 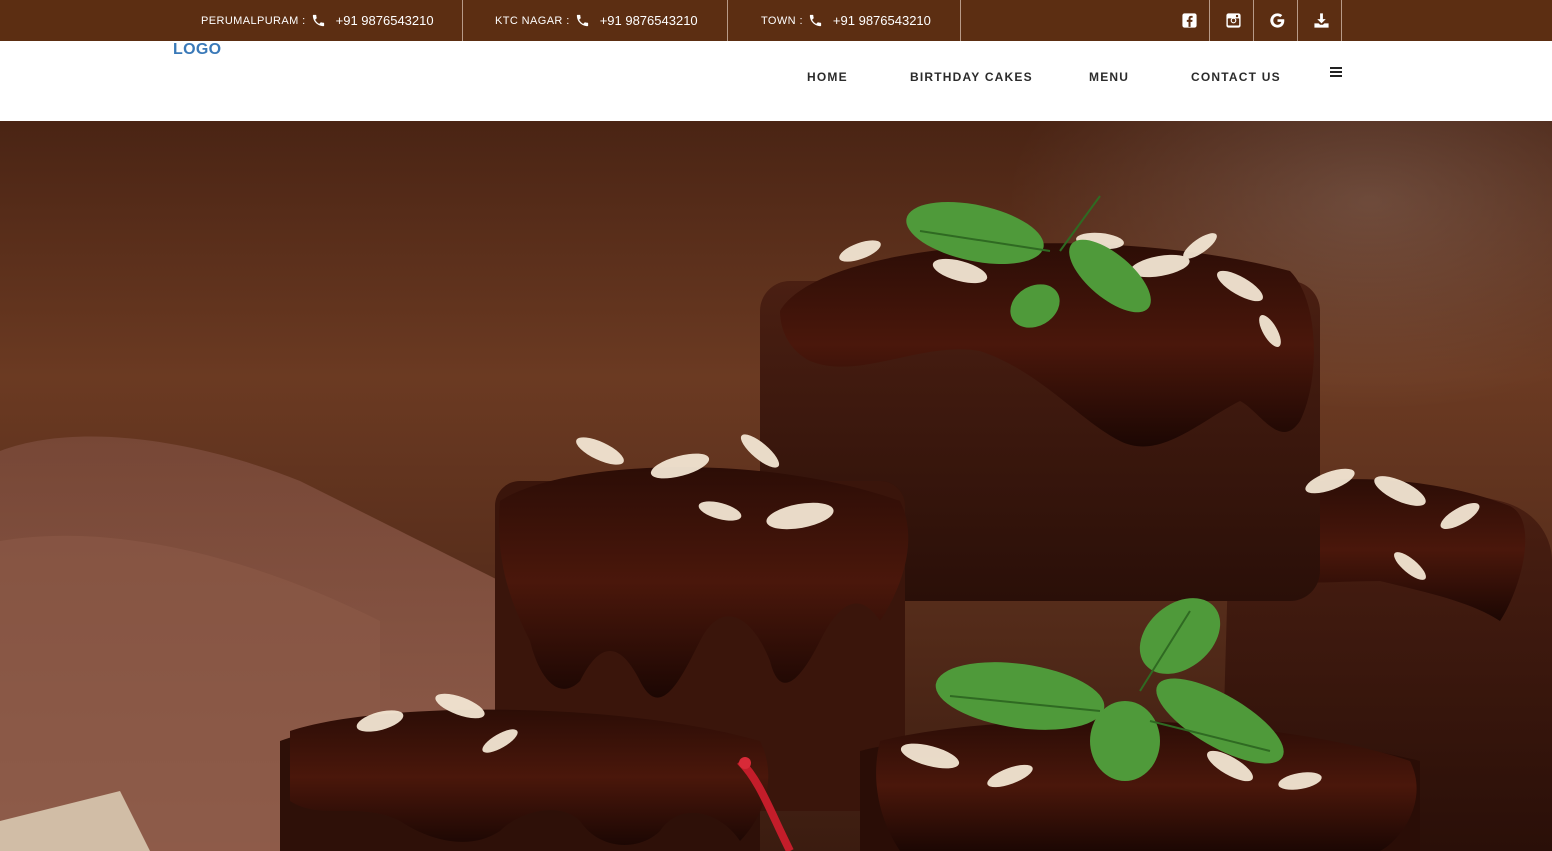 I want to click on nav-birthday-cakes: BIRTHDAY CAKES, so click(x=971, y=77).